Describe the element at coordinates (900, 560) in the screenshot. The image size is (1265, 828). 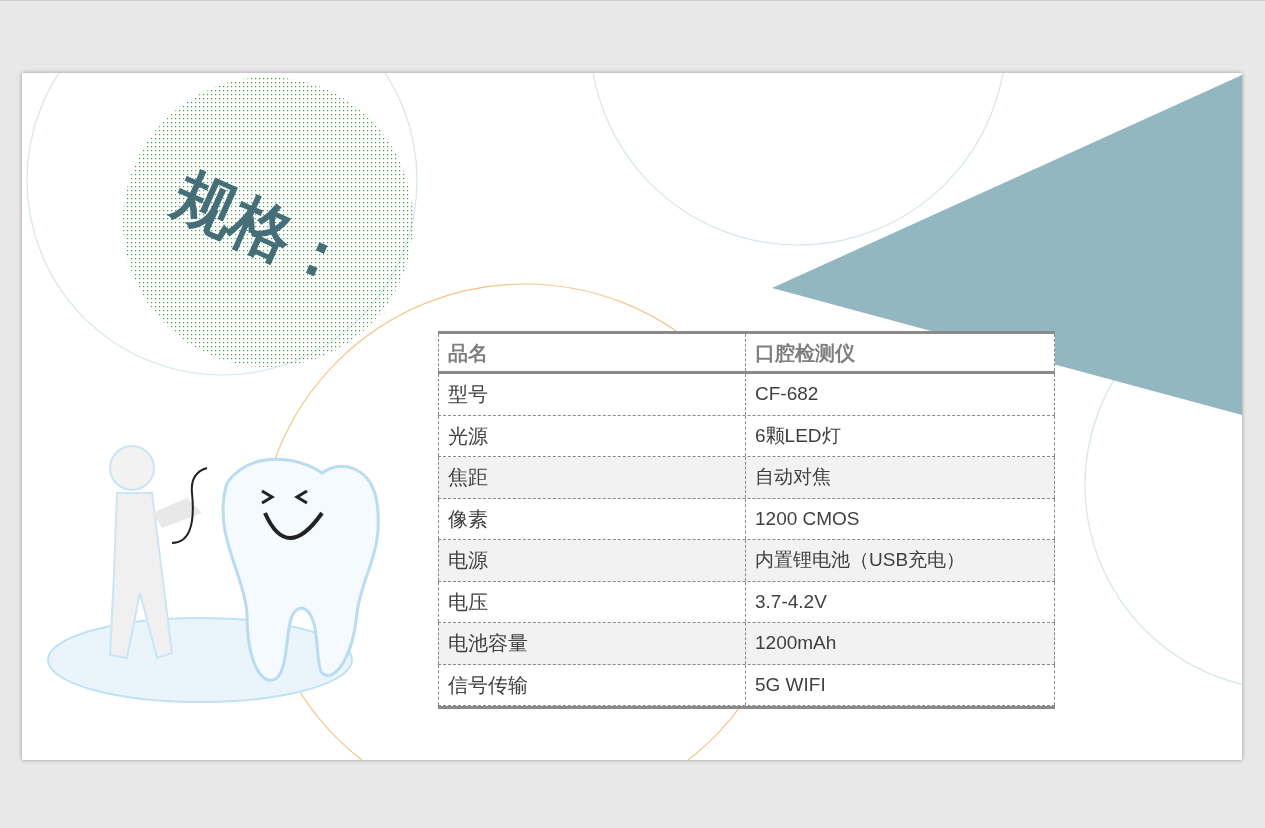
I see `table-cell: 内置锂电池（USB充电）` at that location.